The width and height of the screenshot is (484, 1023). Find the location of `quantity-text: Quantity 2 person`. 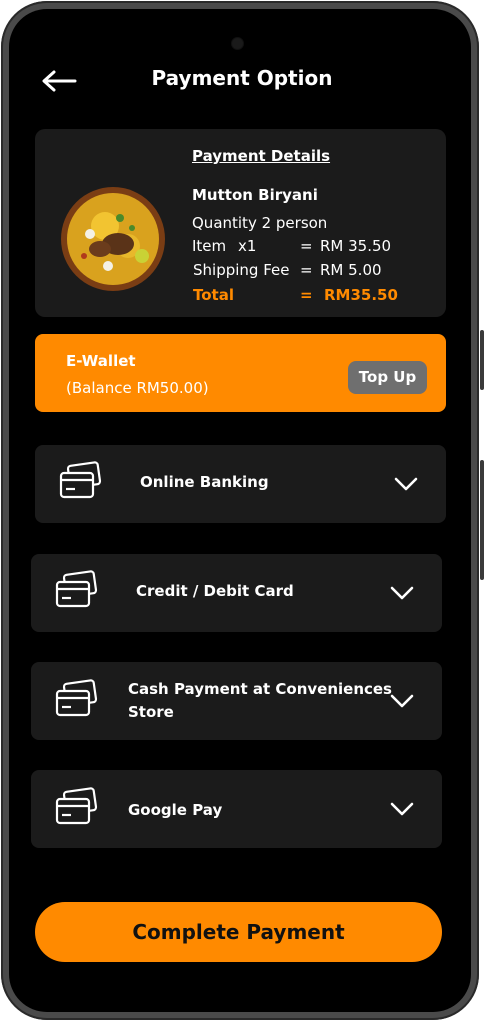

quantity-text: Quantity 2 person is located at coordinates (260, 223).